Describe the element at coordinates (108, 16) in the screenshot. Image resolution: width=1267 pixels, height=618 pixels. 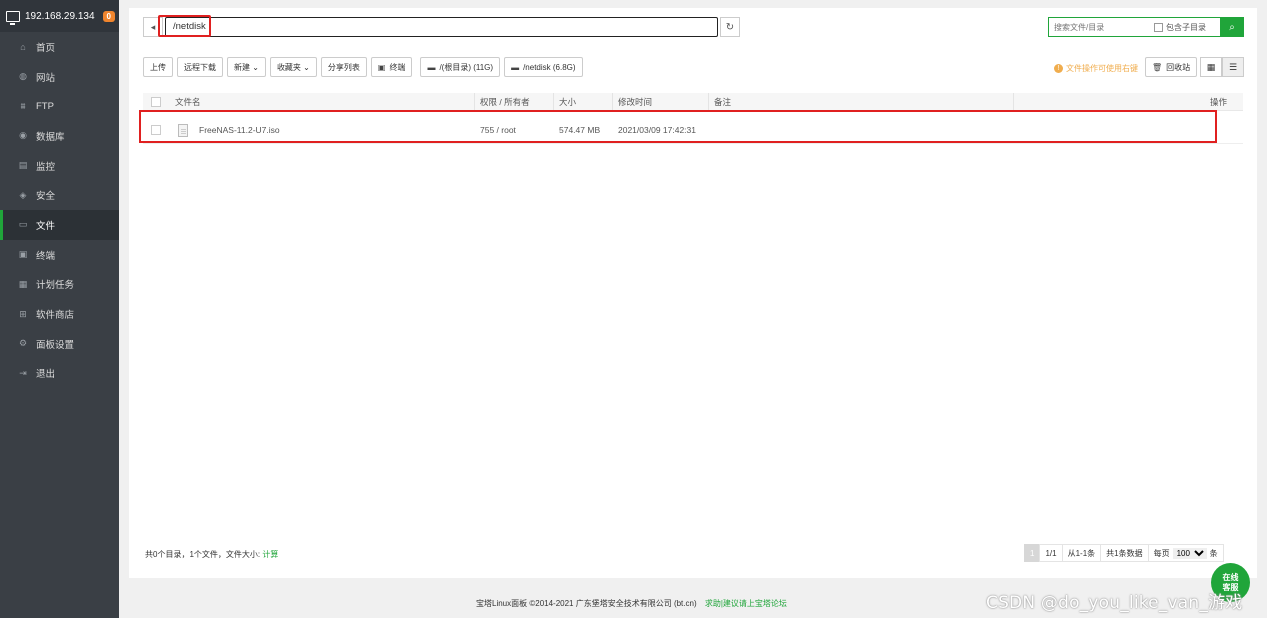
I see `notification-badge: 0` at that location.